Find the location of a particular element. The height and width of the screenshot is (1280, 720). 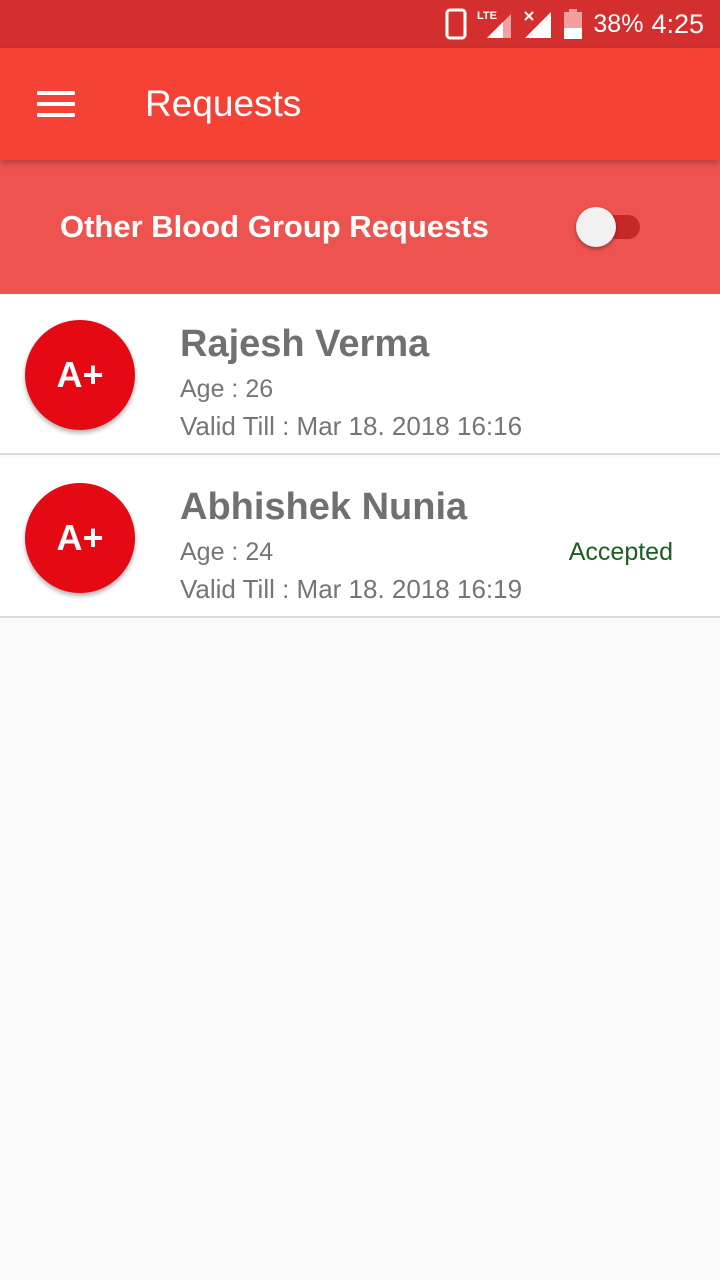

no-signal-icon is located at coordinates (538, 24).